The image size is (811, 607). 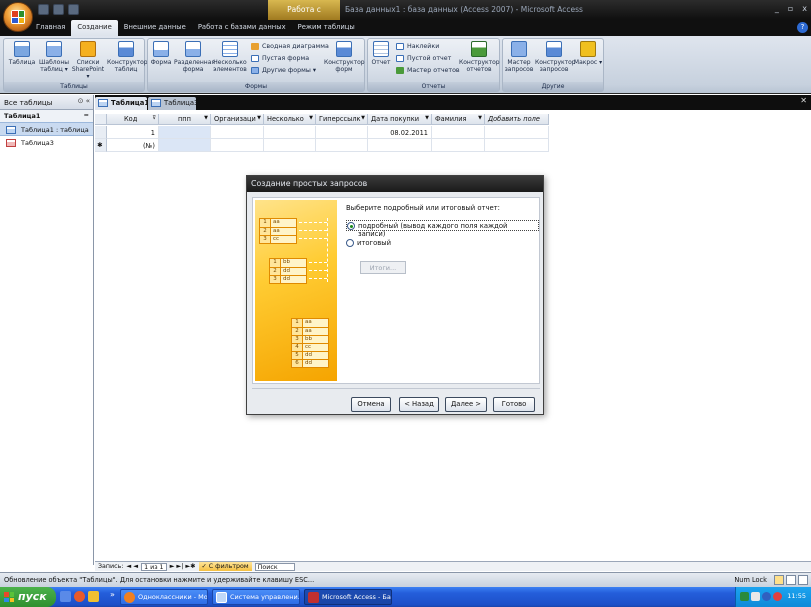 I want to click on add-field-header: Добавить поле, so click(x=517, y=119).